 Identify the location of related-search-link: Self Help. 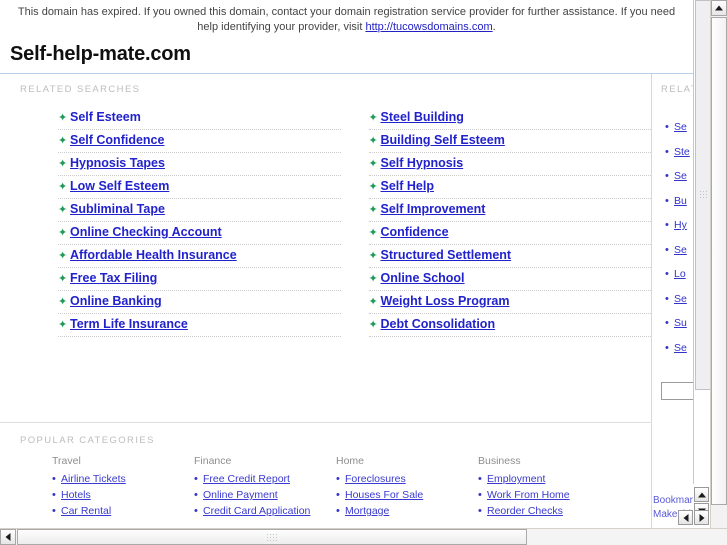
(408, 186).